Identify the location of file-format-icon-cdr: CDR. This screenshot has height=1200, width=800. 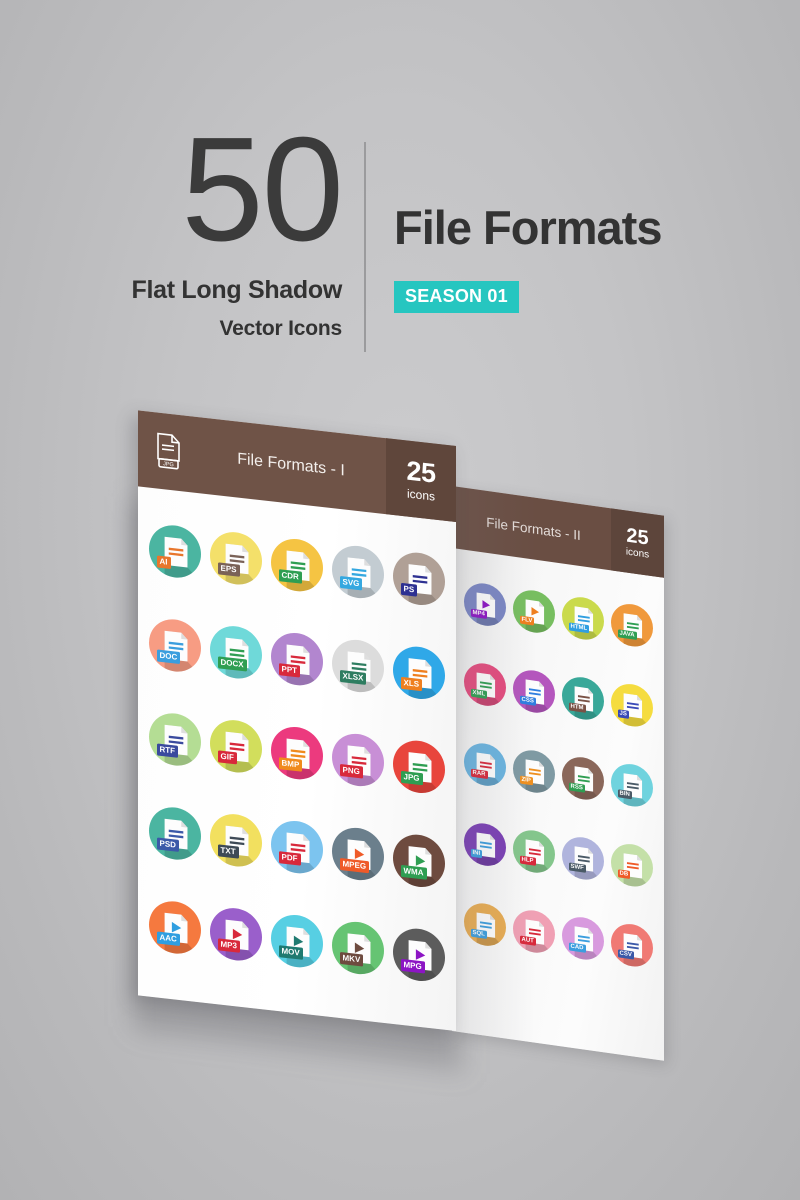
(296, 565).